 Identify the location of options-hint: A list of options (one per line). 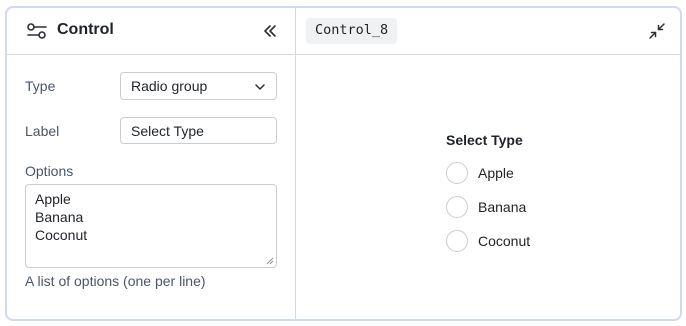
(115, 281).